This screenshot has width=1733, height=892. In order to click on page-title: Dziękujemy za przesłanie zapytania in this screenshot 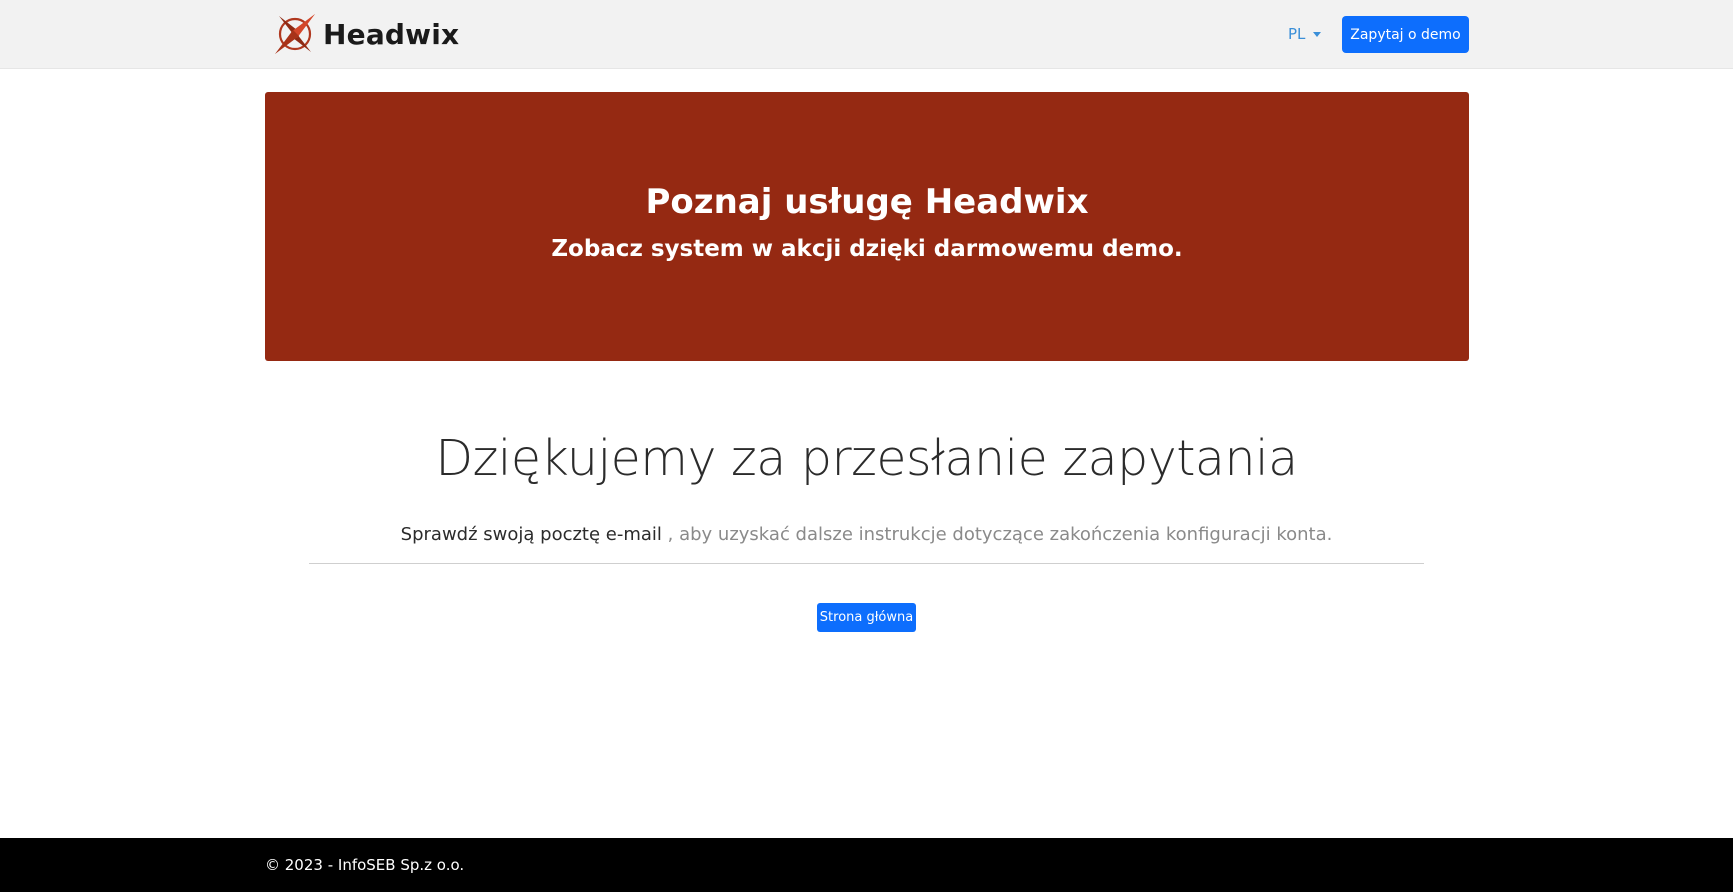, I will do `click(866, 458)`.